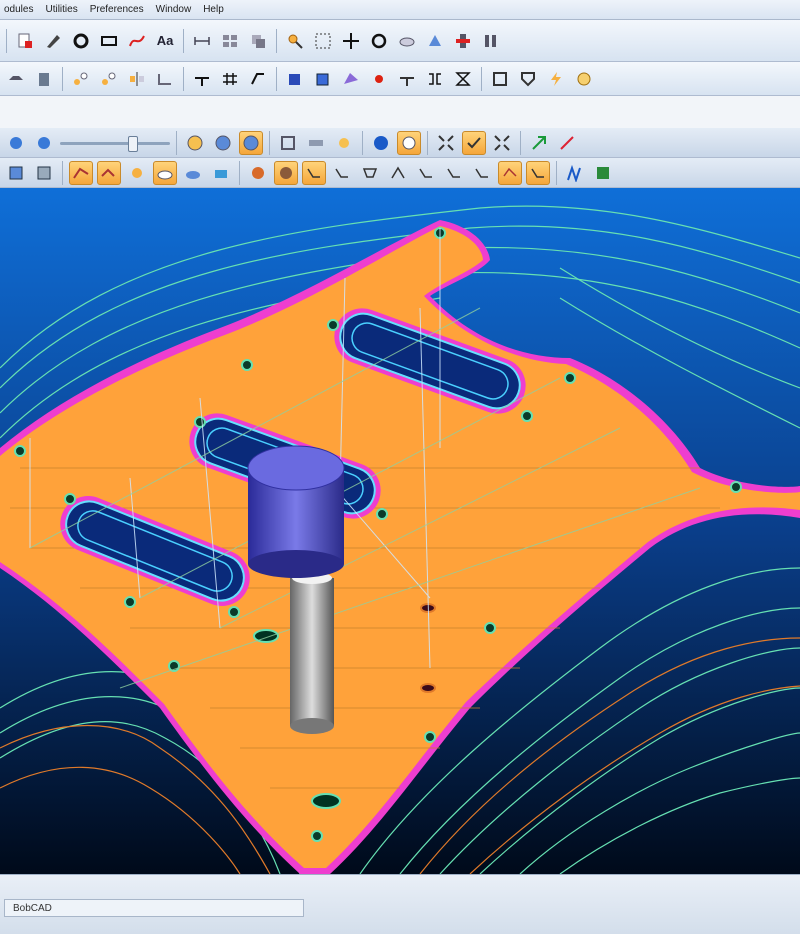  What do you see at coordinates (25, 41) in the screenshot?
I see `new-file-icon` at bounding box center [25, 41].